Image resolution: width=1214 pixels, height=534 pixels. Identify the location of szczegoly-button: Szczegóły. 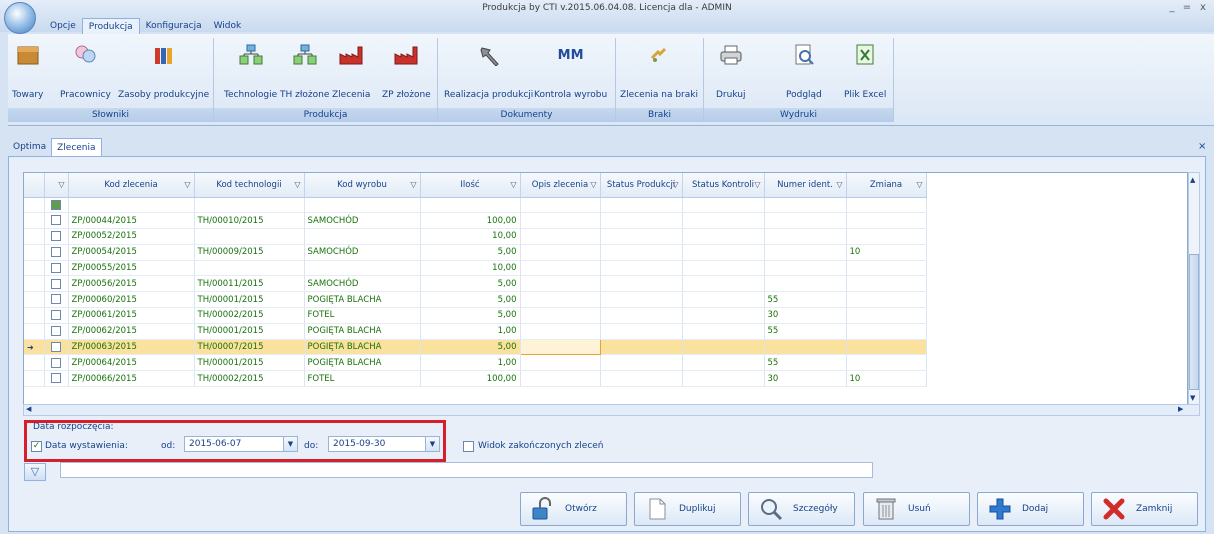
(801, 509).